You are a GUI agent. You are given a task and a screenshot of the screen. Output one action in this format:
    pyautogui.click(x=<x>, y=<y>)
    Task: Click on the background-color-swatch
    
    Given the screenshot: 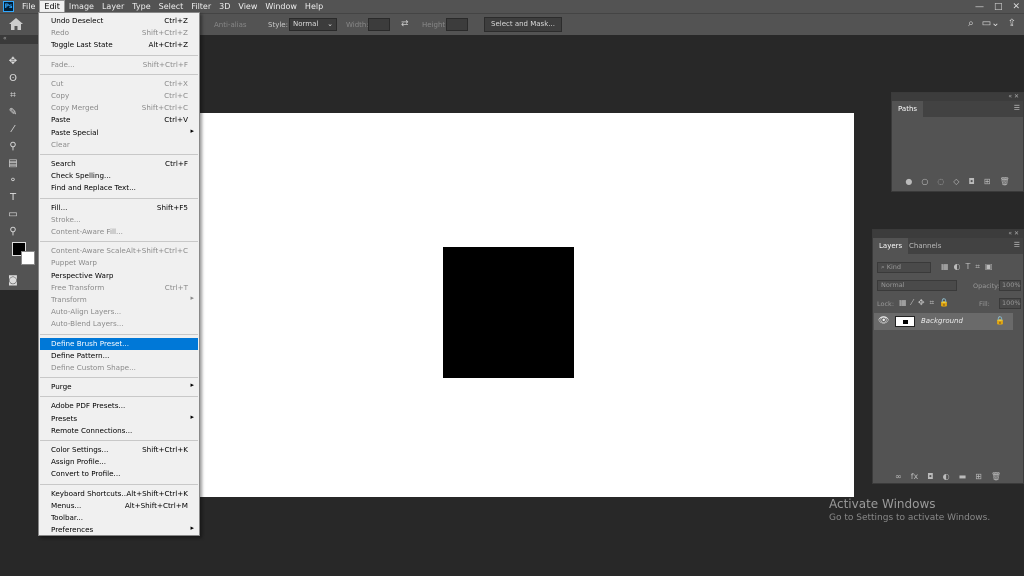 What is the action you would take?
    pyautogui.click(x=28, y=258)
    